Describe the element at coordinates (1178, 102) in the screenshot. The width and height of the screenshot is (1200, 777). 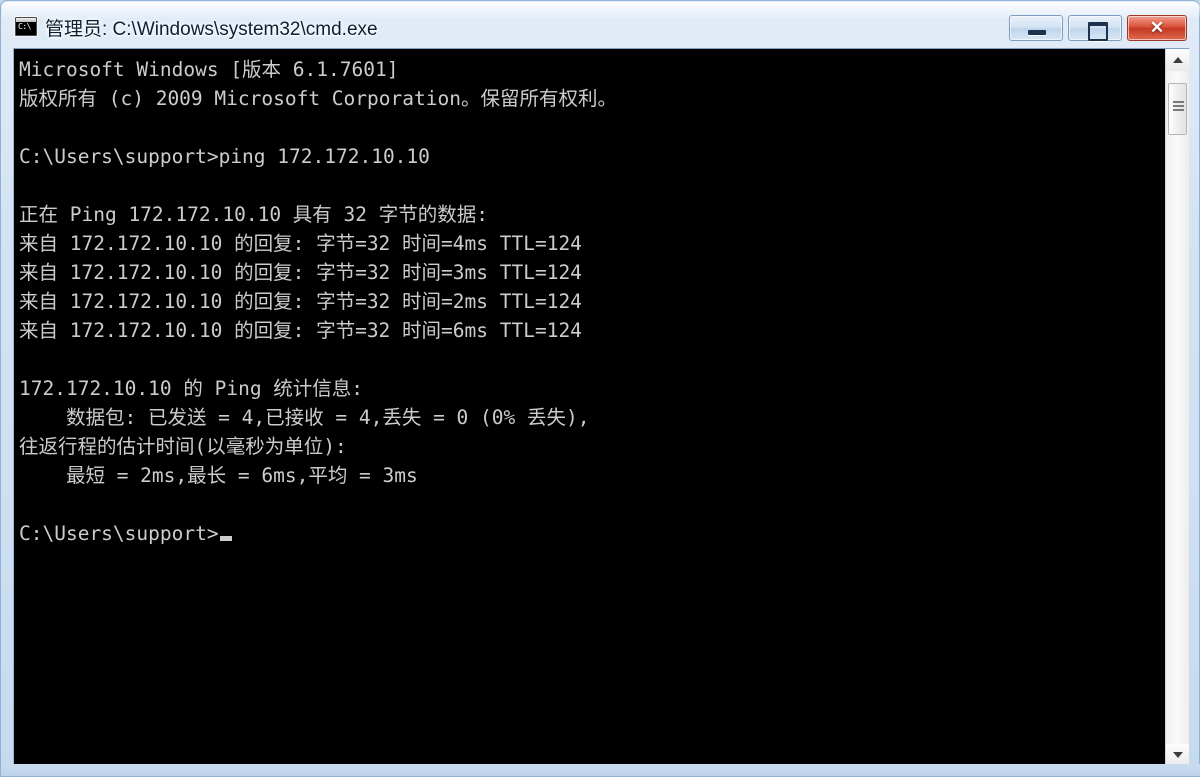
I see `scrollbar-grip-icon` at that location.